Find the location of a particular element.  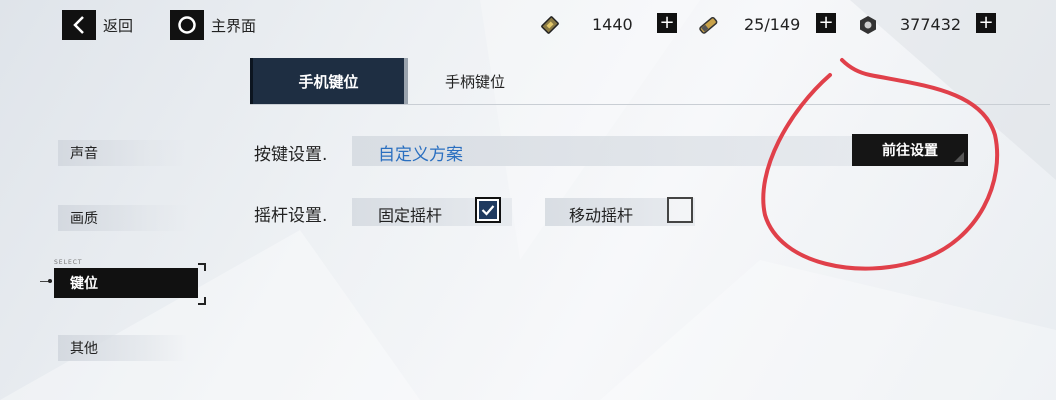

tab-controller-keys: 手柄键位 is located at coordinates (475, 81).